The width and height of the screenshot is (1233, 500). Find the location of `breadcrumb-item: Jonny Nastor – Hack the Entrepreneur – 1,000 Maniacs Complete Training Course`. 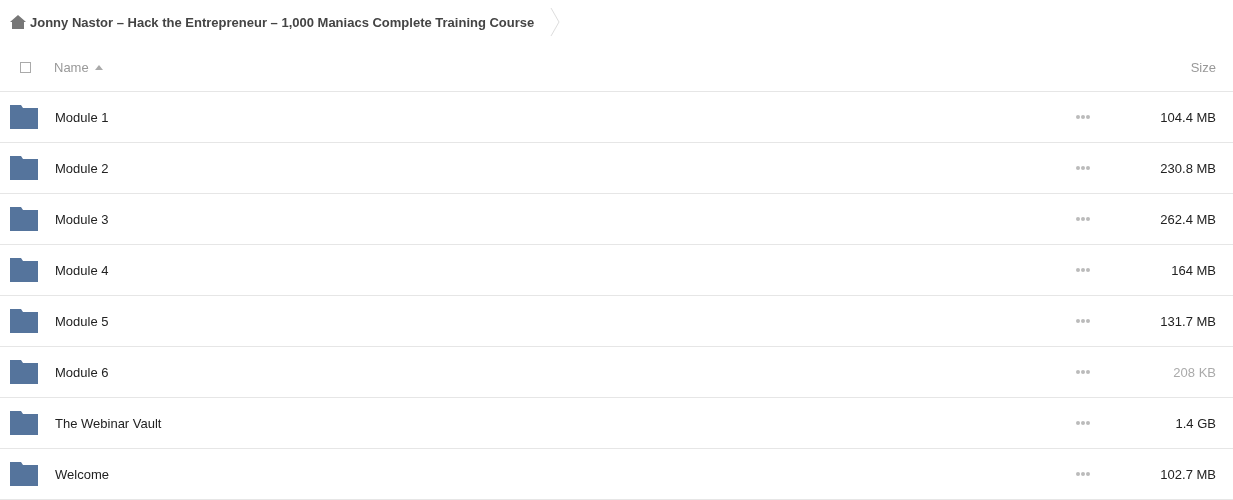

breadcrumb-item: Jonny Nastor – Hack the Entrepreneur – 1,000 Maniacs Complete Training Course is located at coordinates (282, 22).